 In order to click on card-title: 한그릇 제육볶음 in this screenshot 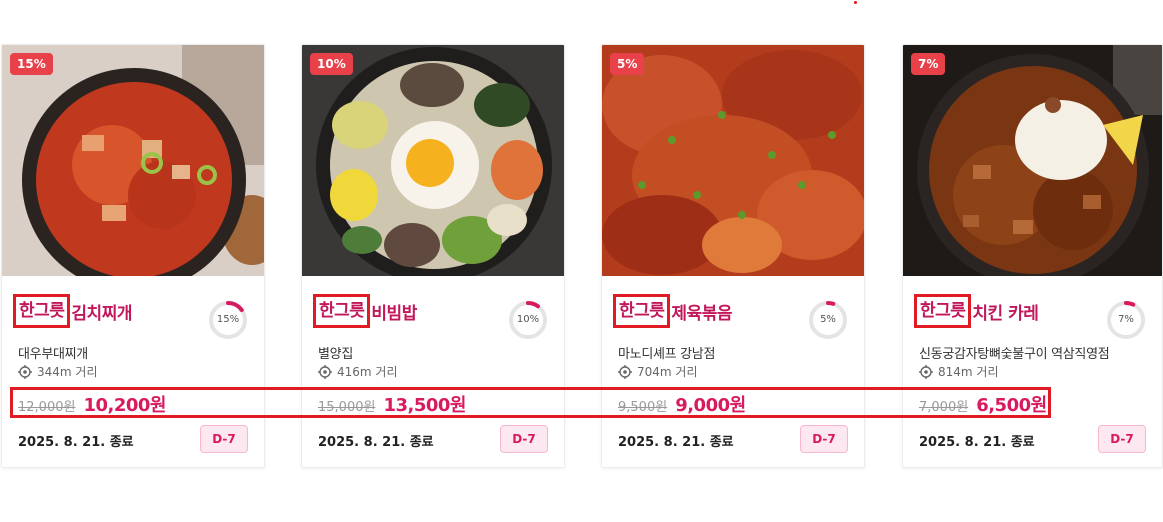, I will do `click(672, 311)`.